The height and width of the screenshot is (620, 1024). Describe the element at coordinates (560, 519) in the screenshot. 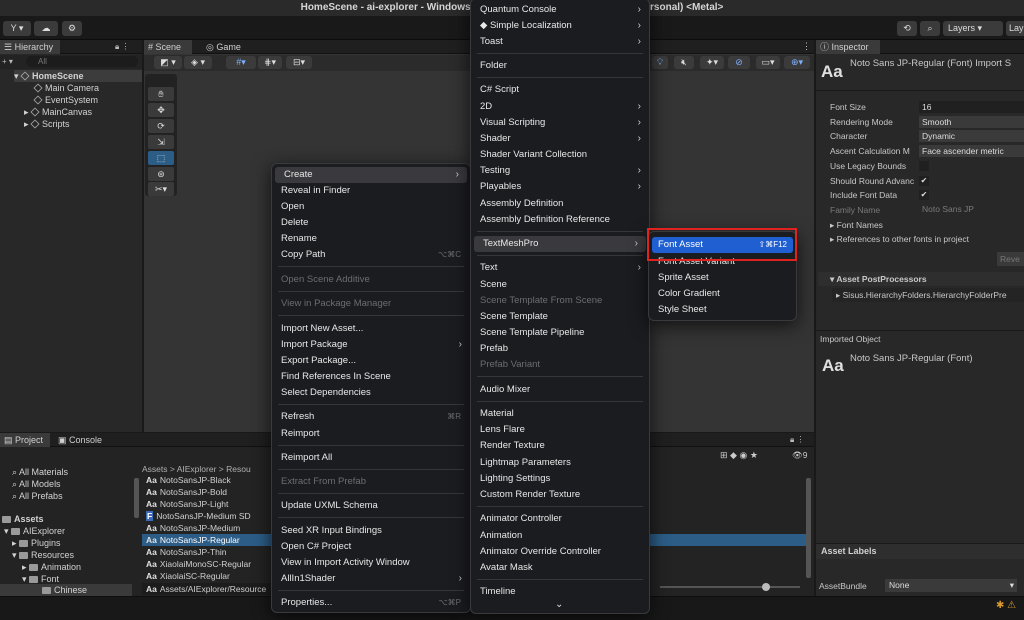

I see `menu-animator-controller: Animator Controller` at that location.